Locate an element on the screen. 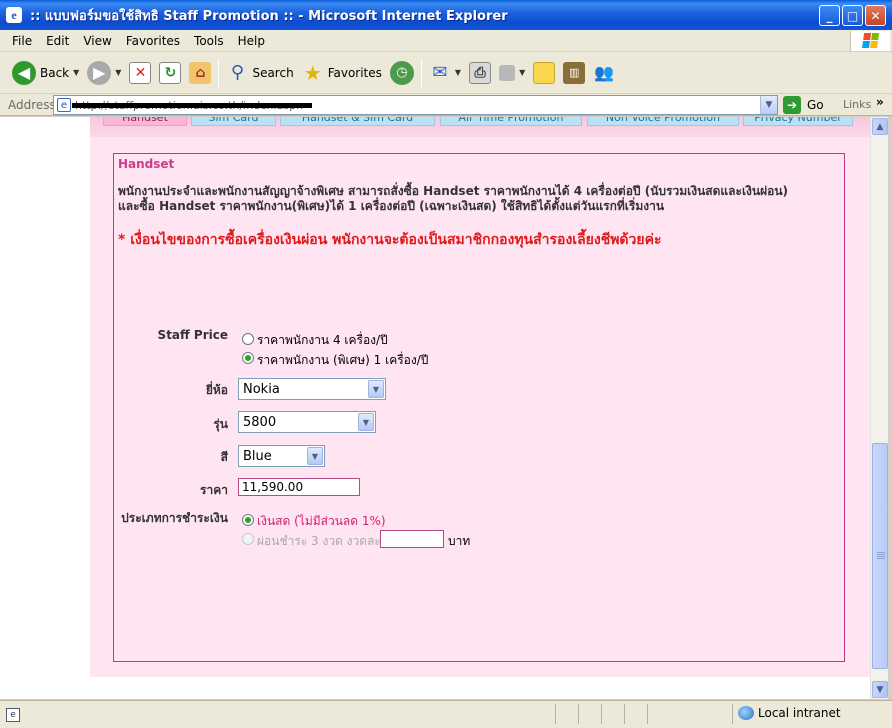 Image resolution: width=892 pixels, height=728 pixels. intranet-globe-icon is located at coordinates (746, 713).